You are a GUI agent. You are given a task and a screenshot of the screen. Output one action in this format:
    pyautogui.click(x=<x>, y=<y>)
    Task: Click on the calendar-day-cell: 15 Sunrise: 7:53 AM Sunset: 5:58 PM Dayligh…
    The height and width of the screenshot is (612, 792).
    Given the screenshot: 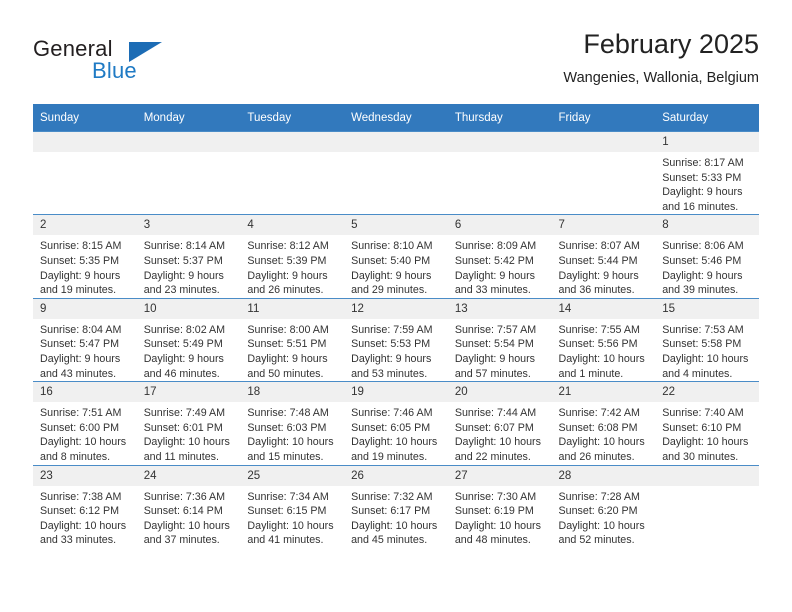 What is the action you would take?
    pyautogui.click(x=707, y=339)
    